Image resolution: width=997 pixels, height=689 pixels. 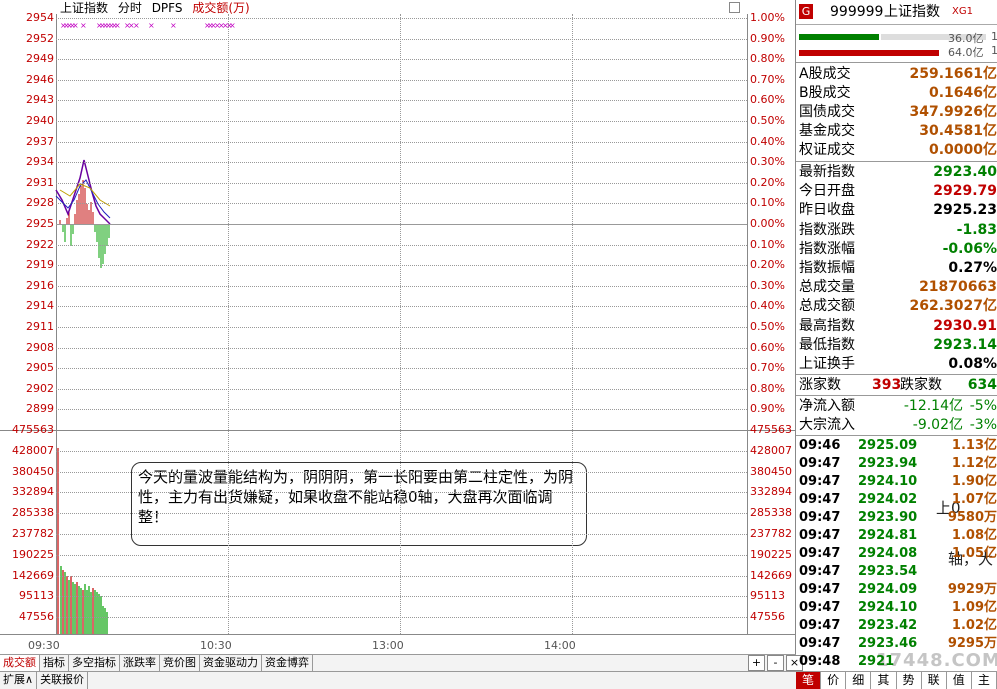 What do you see at coordinates (912, 12) in the screenshot?
I see `stock-name: 上证指数` at bounding box center [912, 12].